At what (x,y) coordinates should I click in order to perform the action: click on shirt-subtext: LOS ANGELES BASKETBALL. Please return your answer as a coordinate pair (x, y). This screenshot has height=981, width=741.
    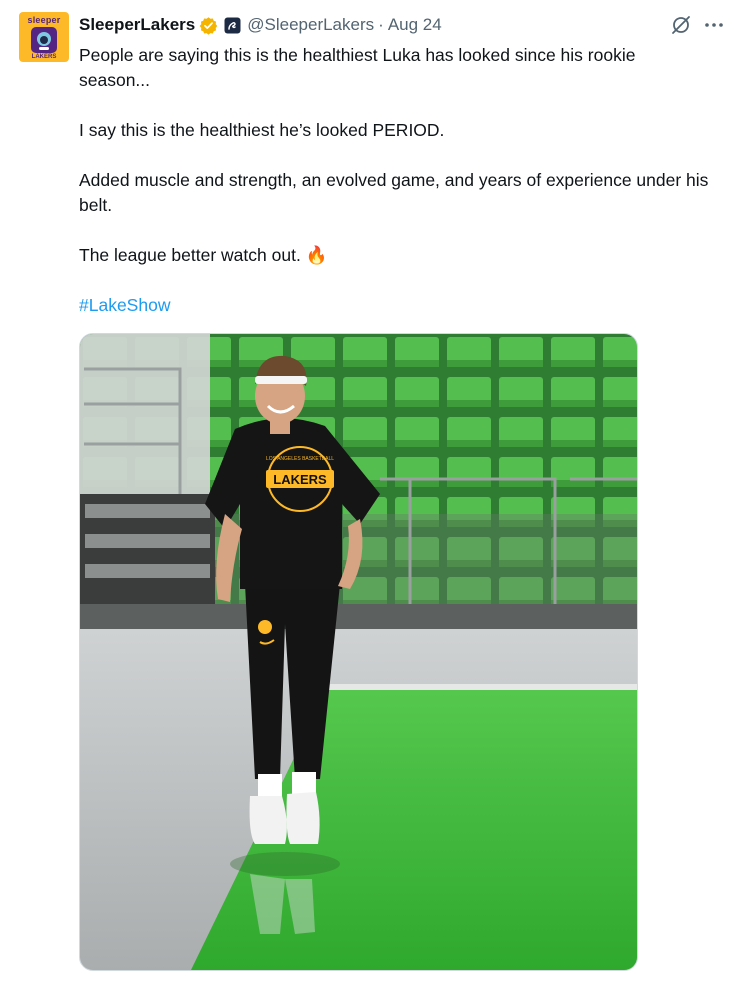
    Looking at the image, I should click on (300, 459).